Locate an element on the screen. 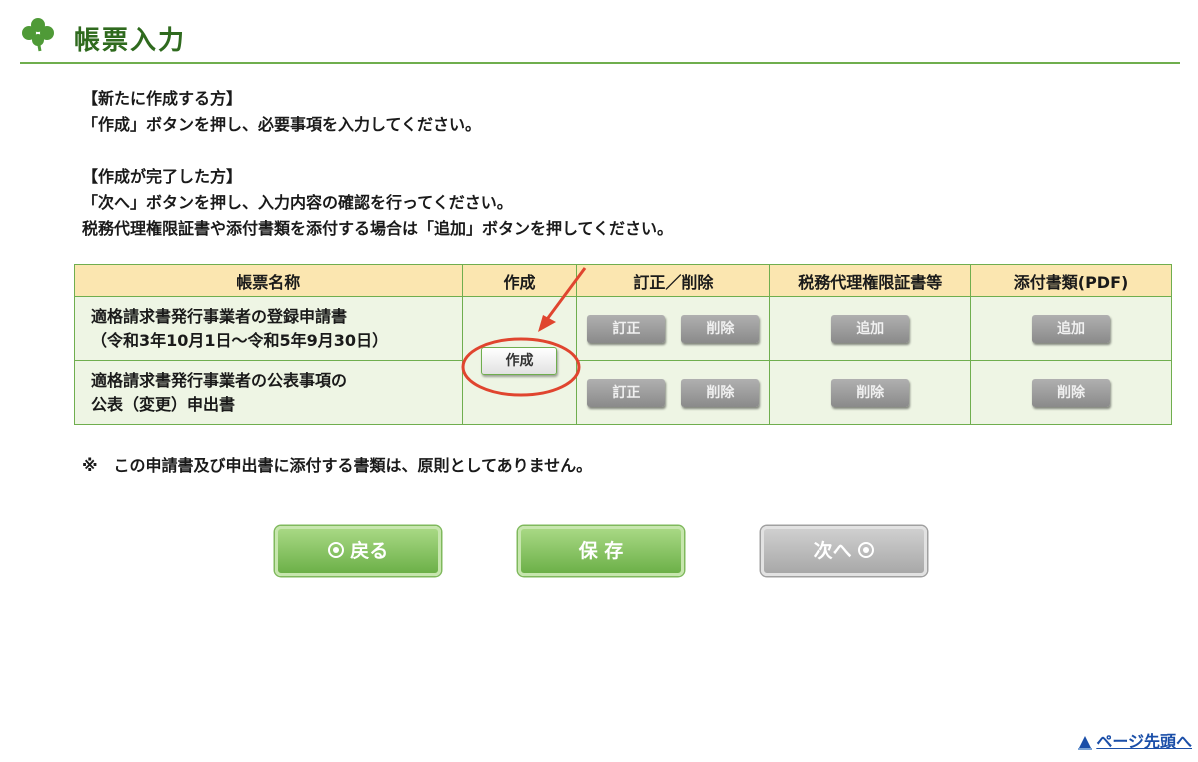 The height and width of the screenshot is (762, 1198). header-create: 作成 is located at coordinates (519, 280).